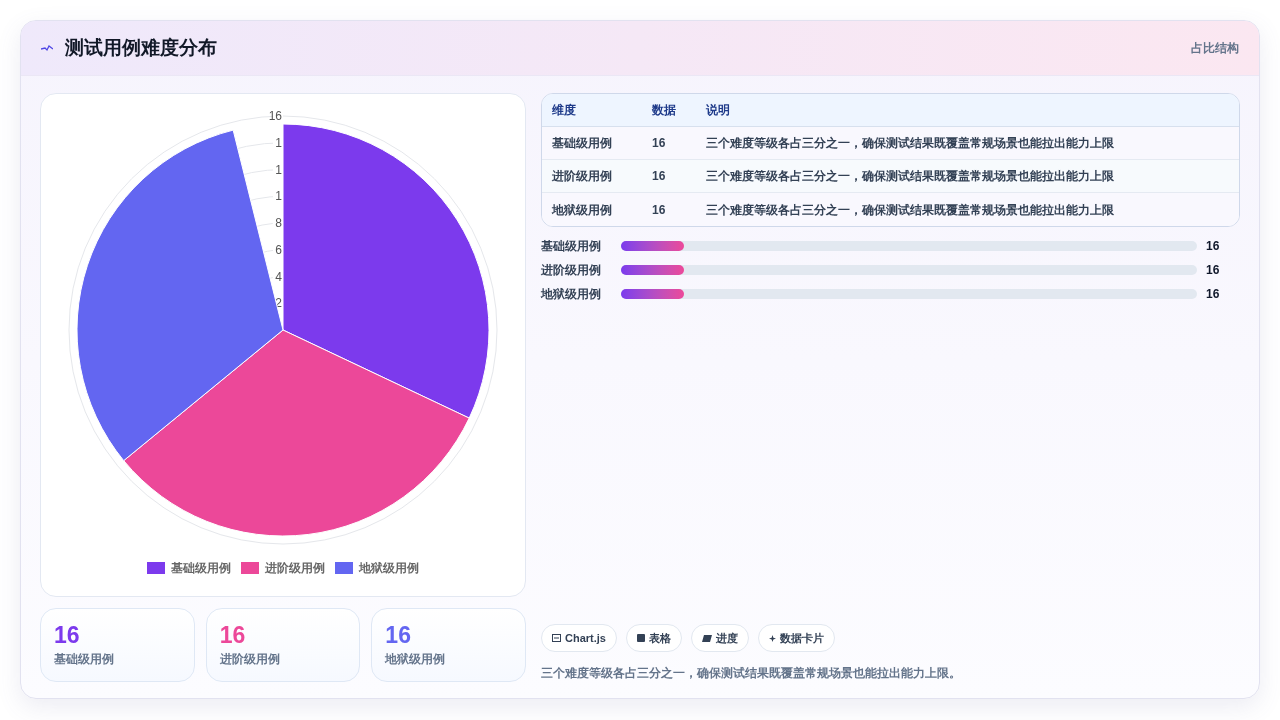 Image resolution: width=1280 pixels, height=720 pixels. What do you see at coordinates (278, 249) in the screenshot?
I see `scale-label: 6` at bounding box center [278, 249].